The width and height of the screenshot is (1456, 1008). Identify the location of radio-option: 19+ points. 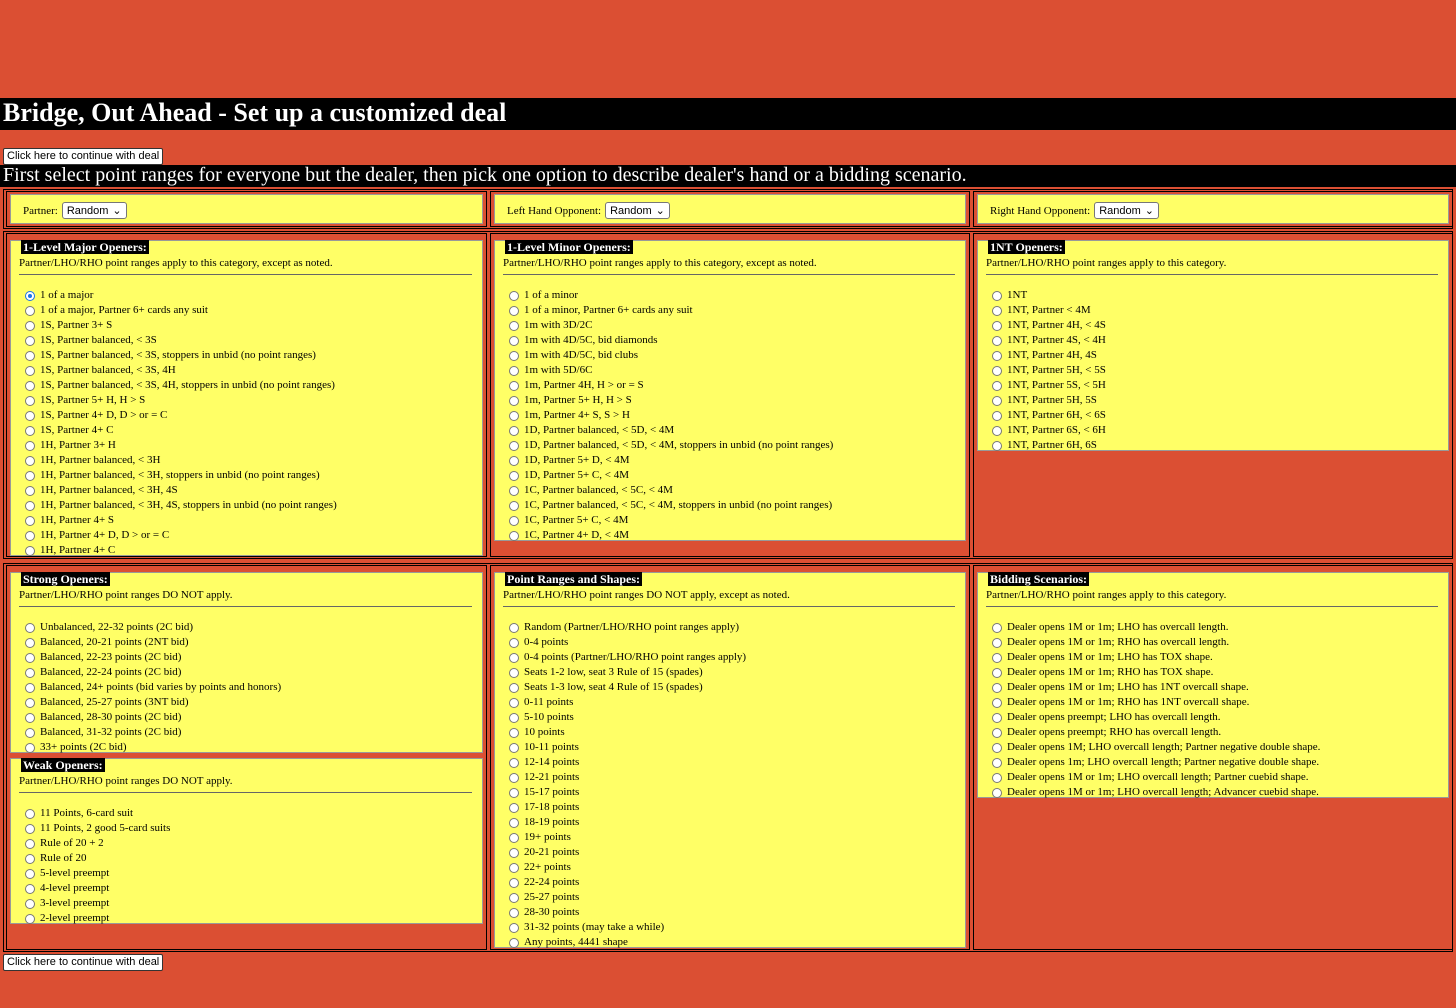
(627, 837).